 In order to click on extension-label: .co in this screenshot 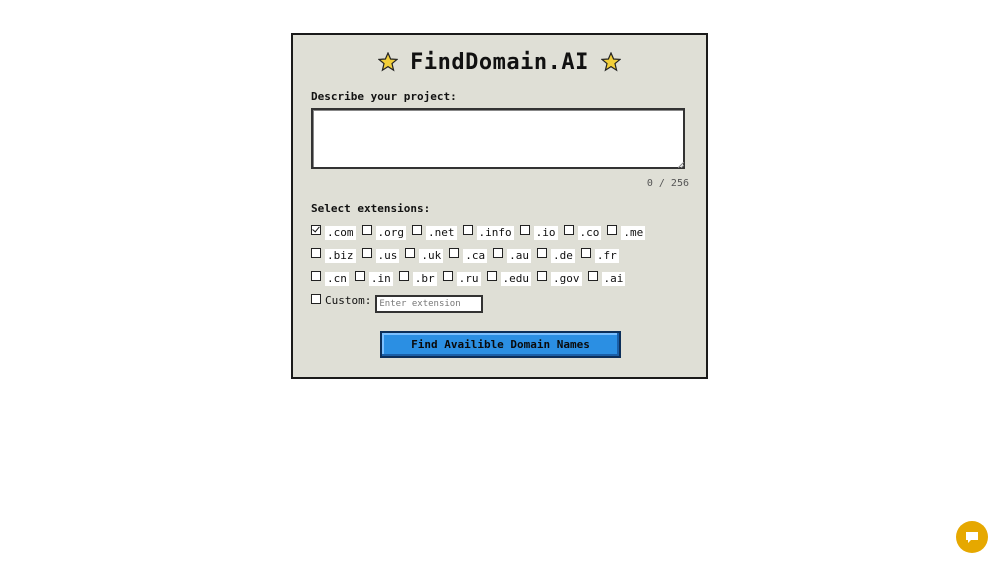, I will do `click(589, 232)`.